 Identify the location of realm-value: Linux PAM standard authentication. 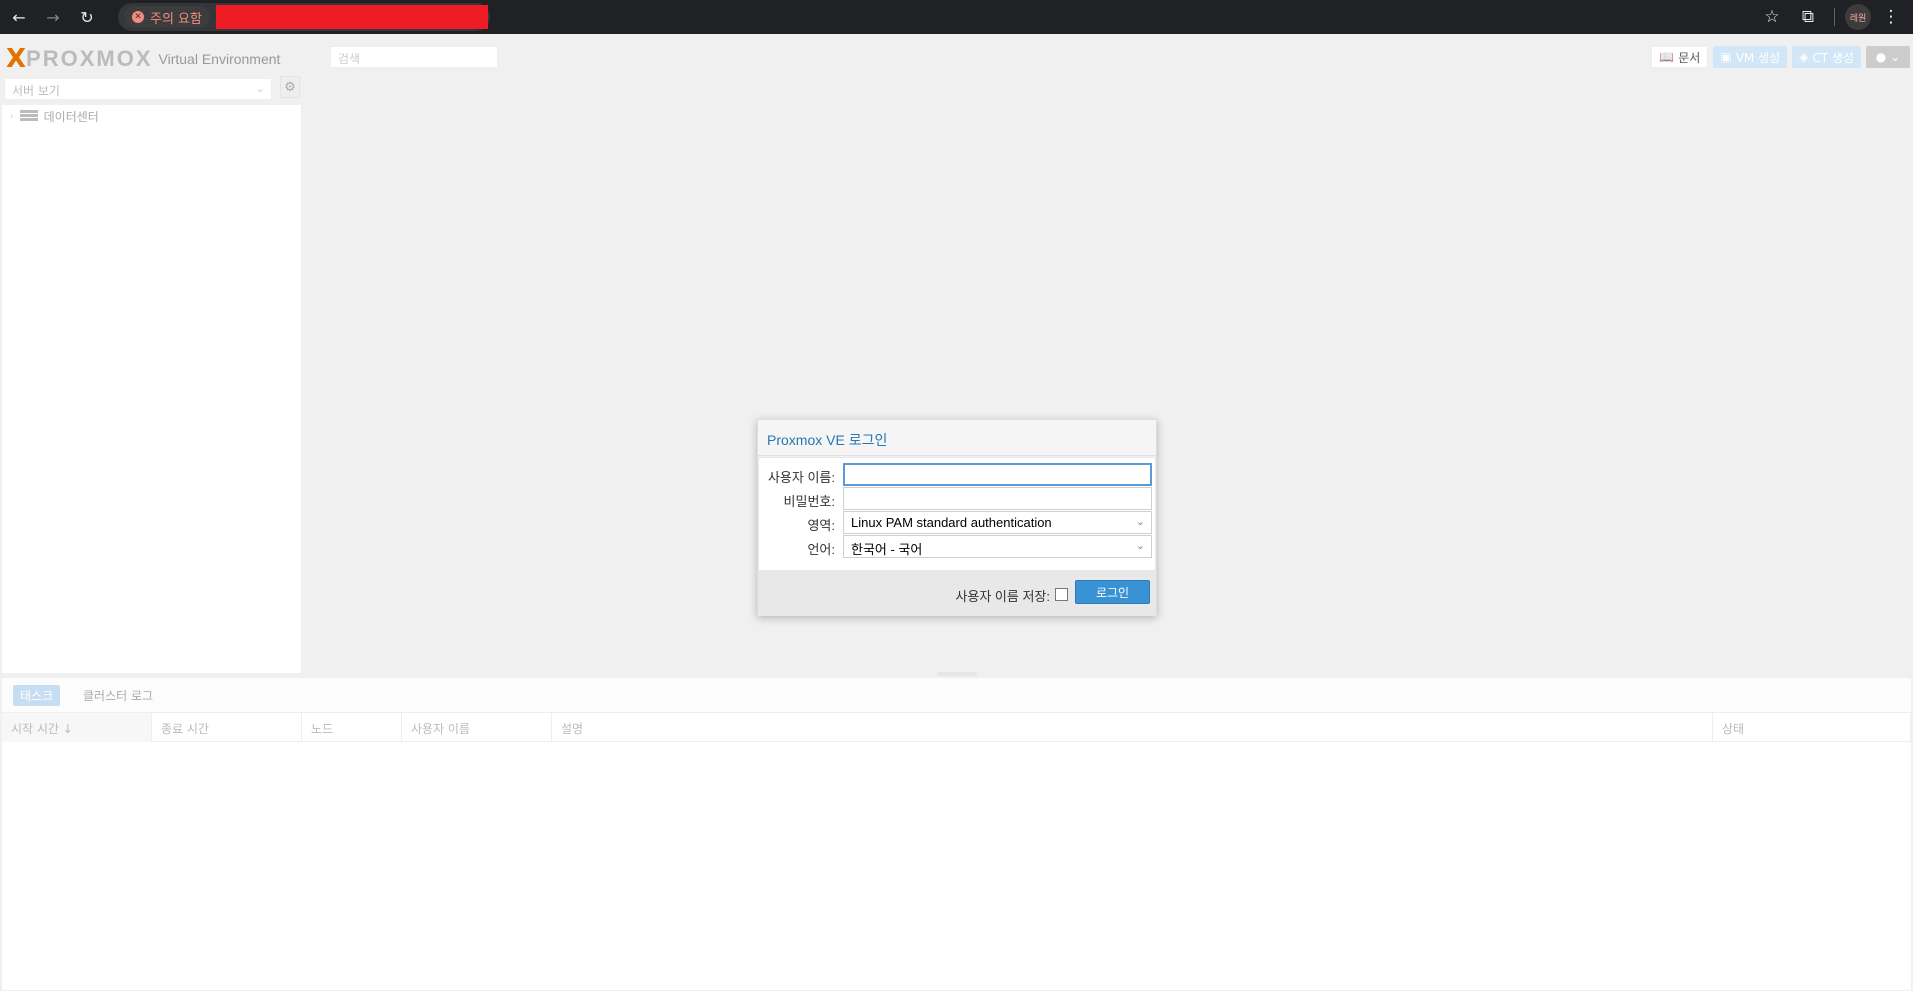
(951, 522).